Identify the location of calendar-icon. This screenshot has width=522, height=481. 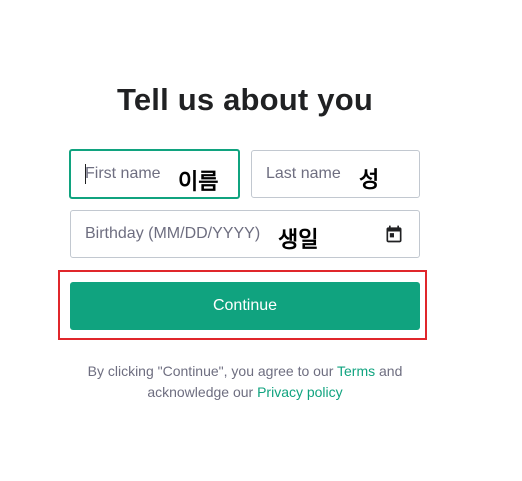
(394, 234).